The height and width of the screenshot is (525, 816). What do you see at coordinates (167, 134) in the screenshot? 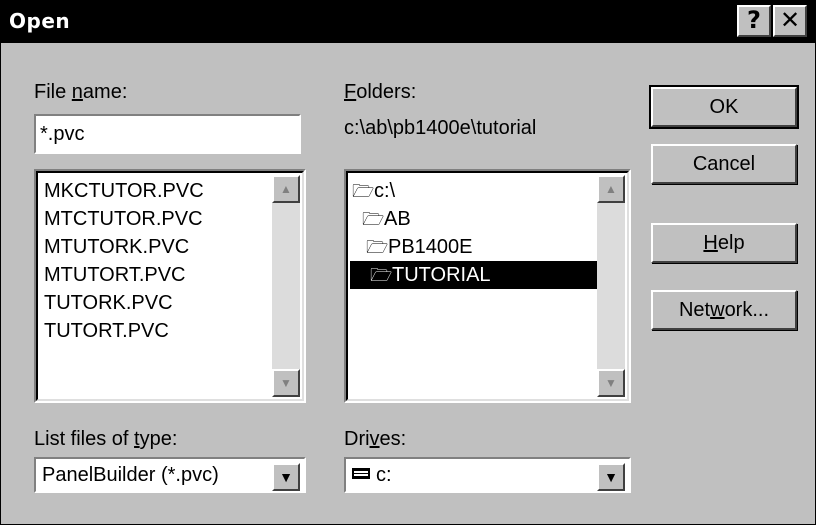
I see `file-name-input` at bounding box center [167, 134].